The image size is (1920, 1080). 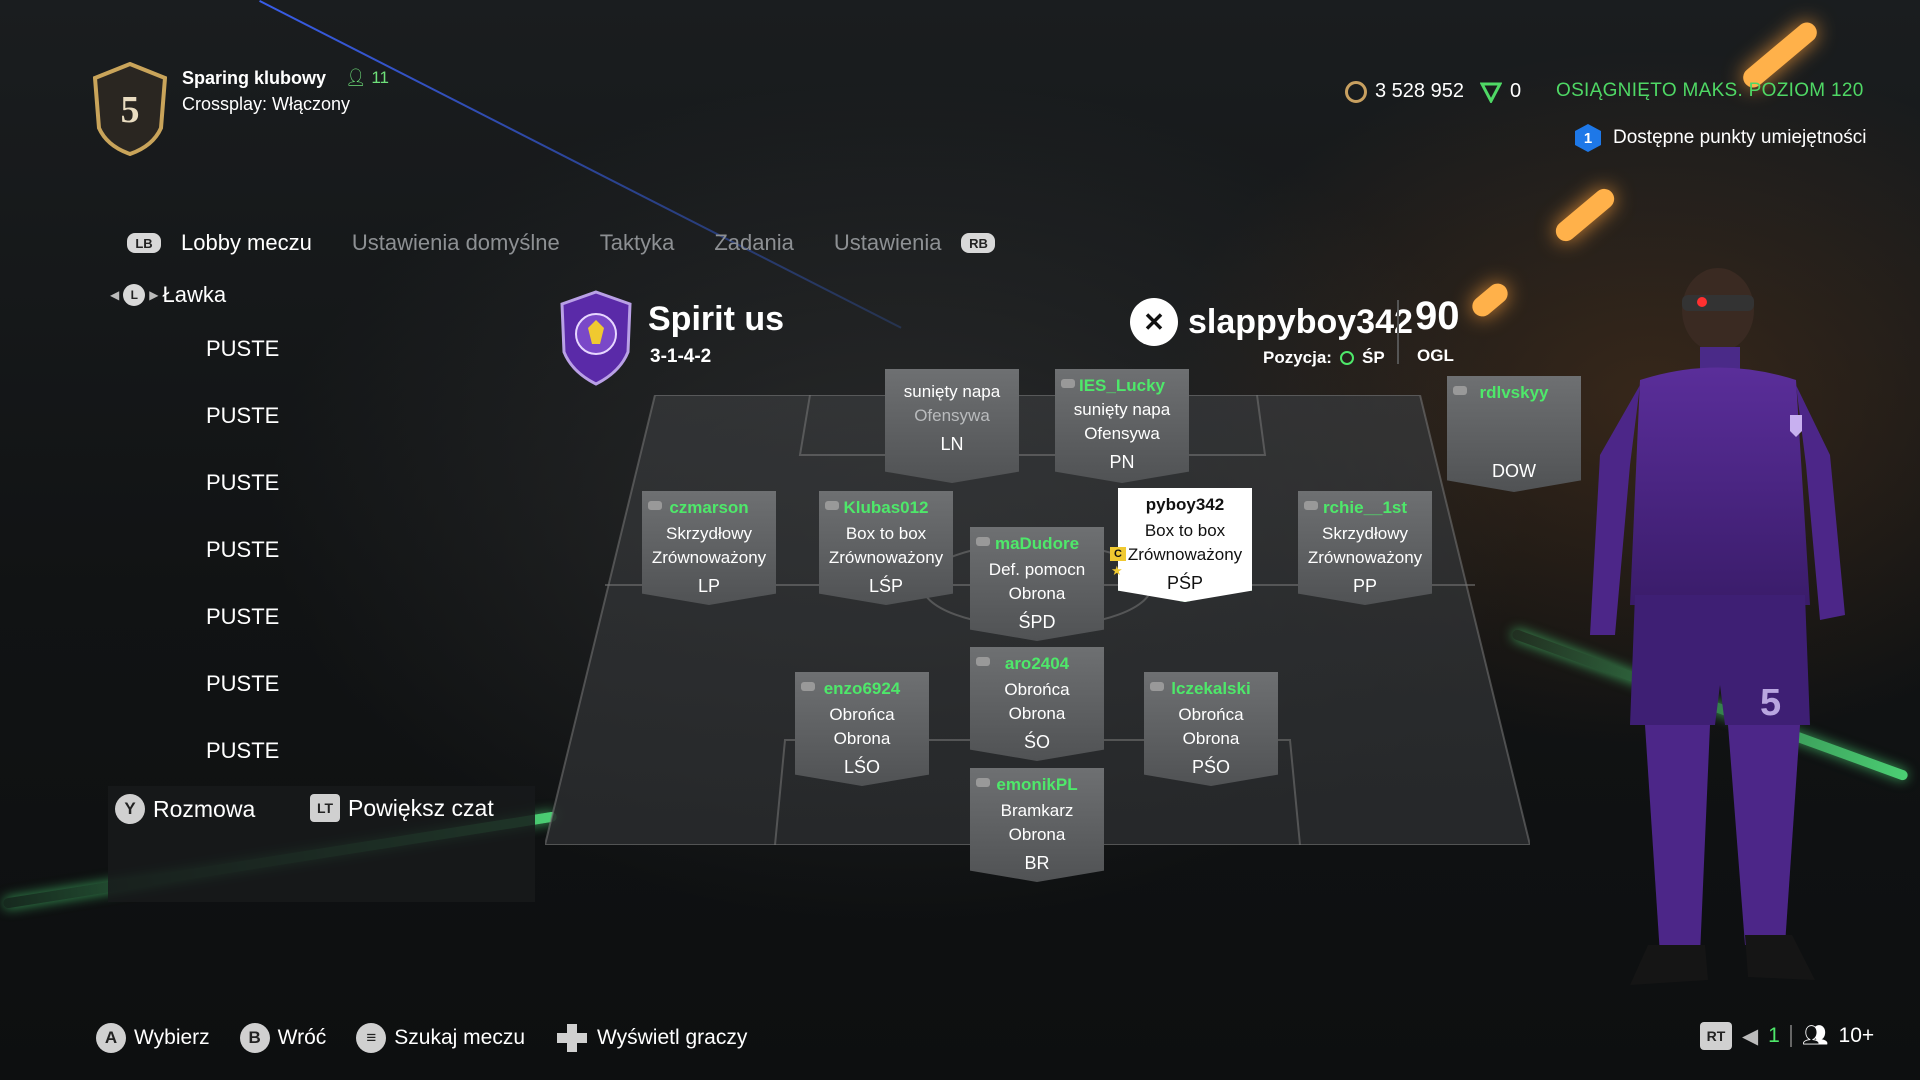 I want to click on lb-button: LB, so click(x=144, y=243).